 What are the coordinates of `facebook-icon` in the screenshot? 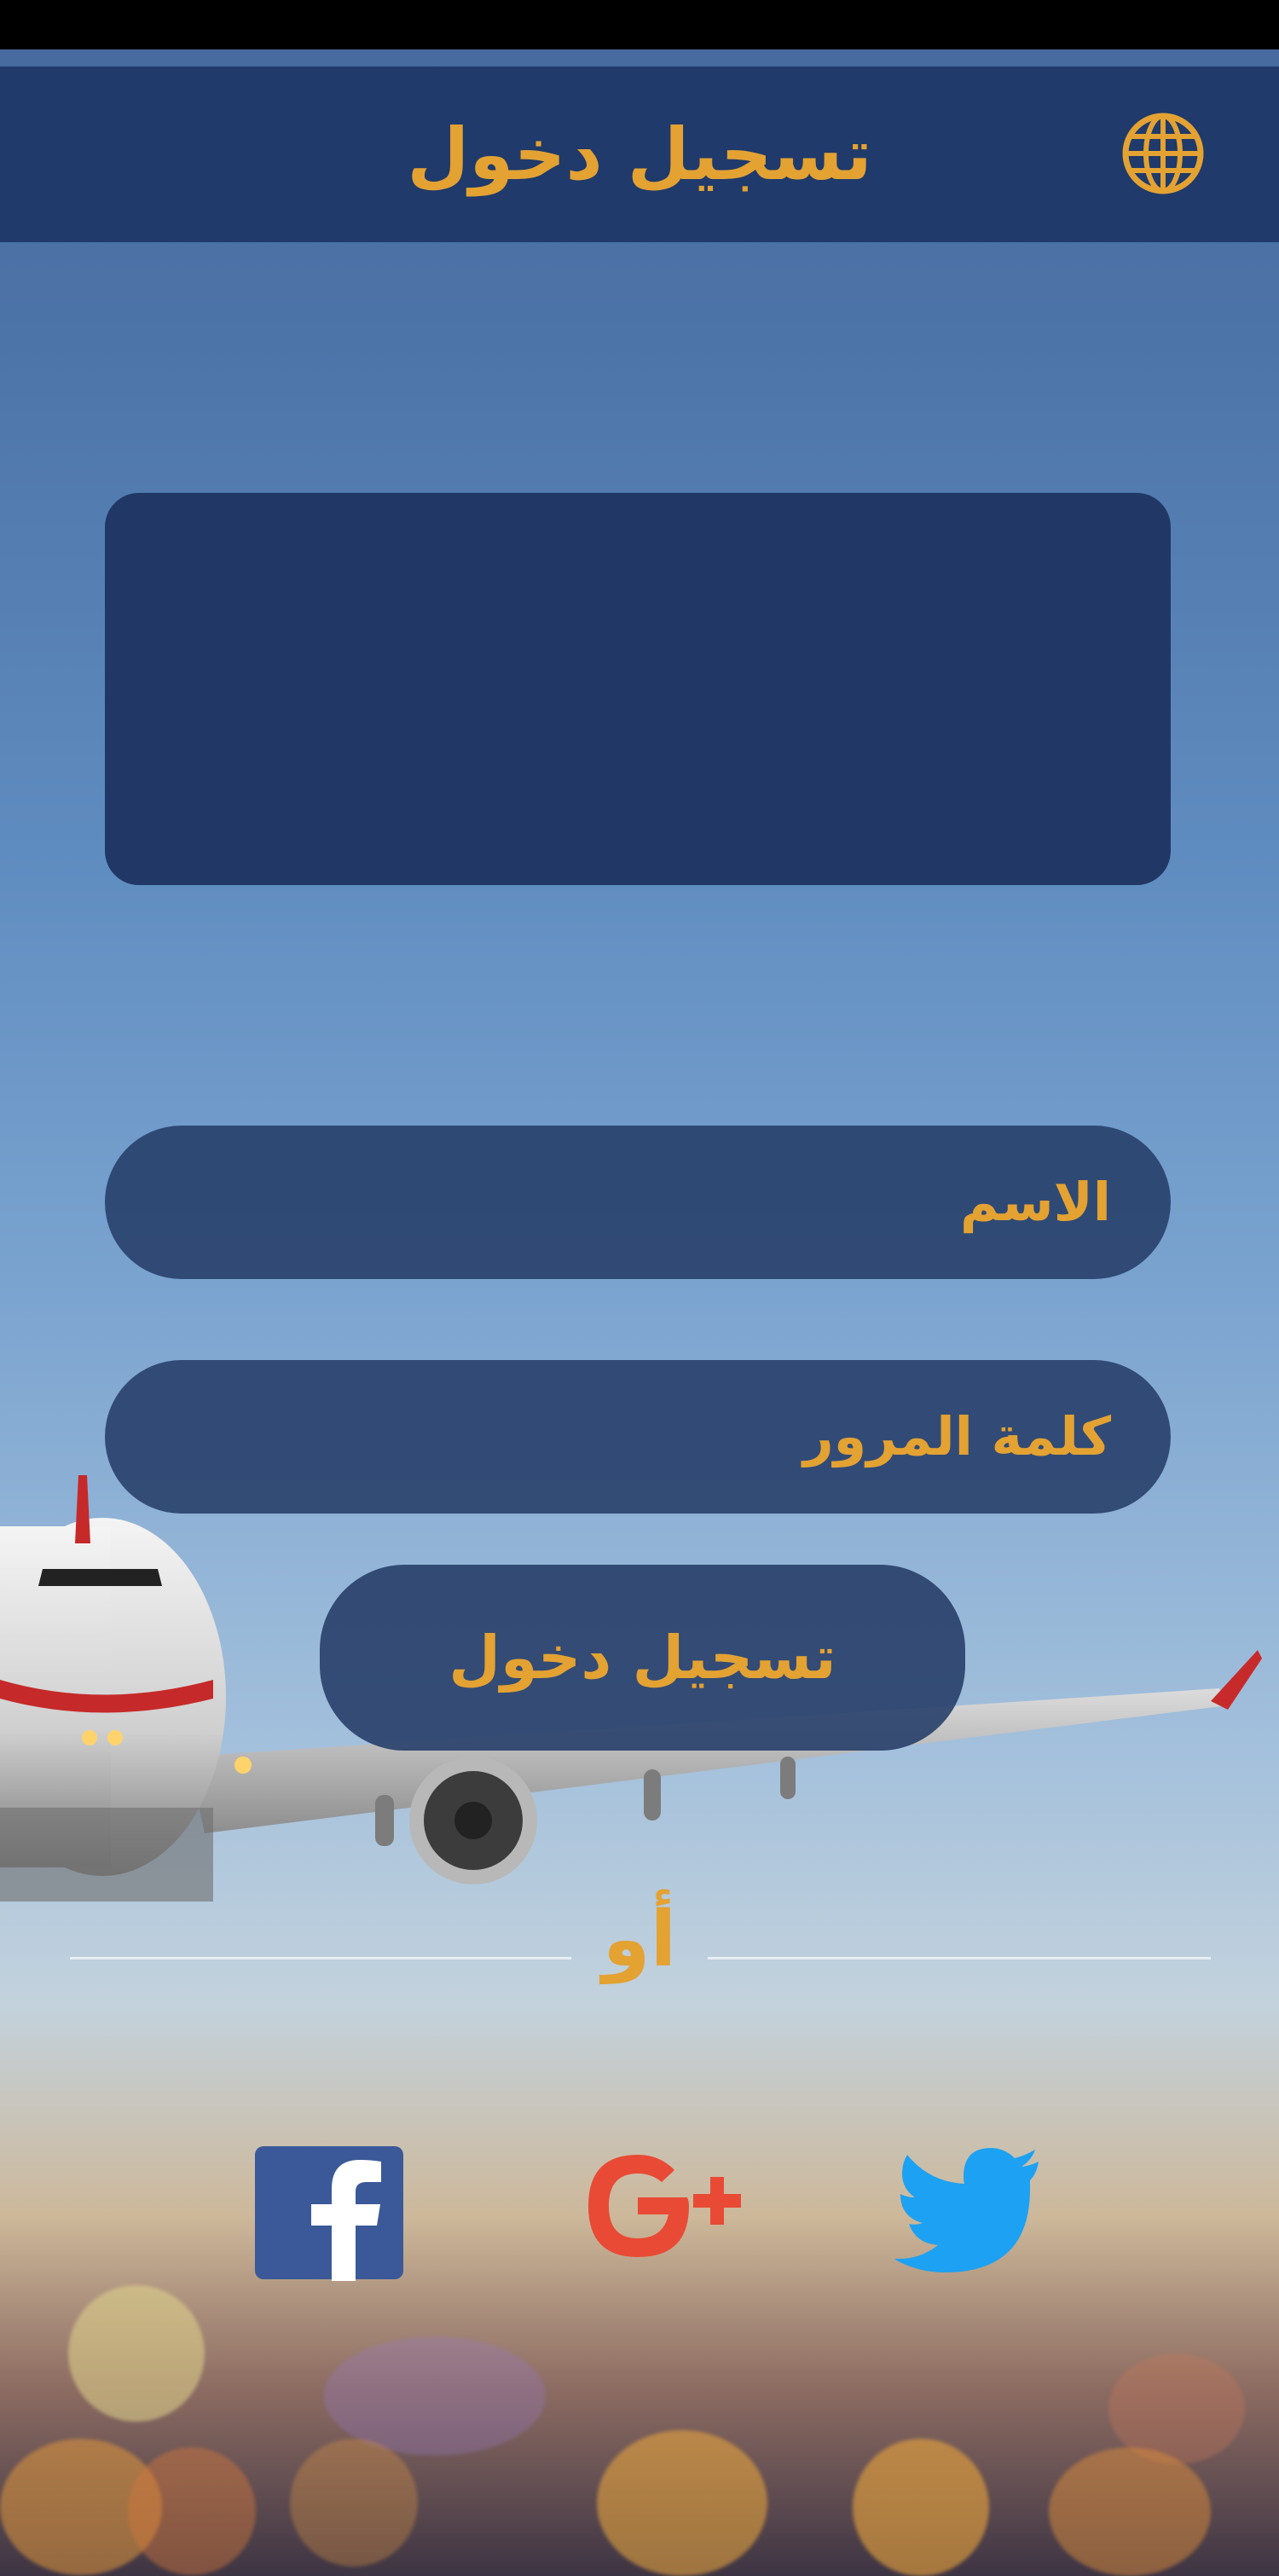 It's located at (329, 2213).